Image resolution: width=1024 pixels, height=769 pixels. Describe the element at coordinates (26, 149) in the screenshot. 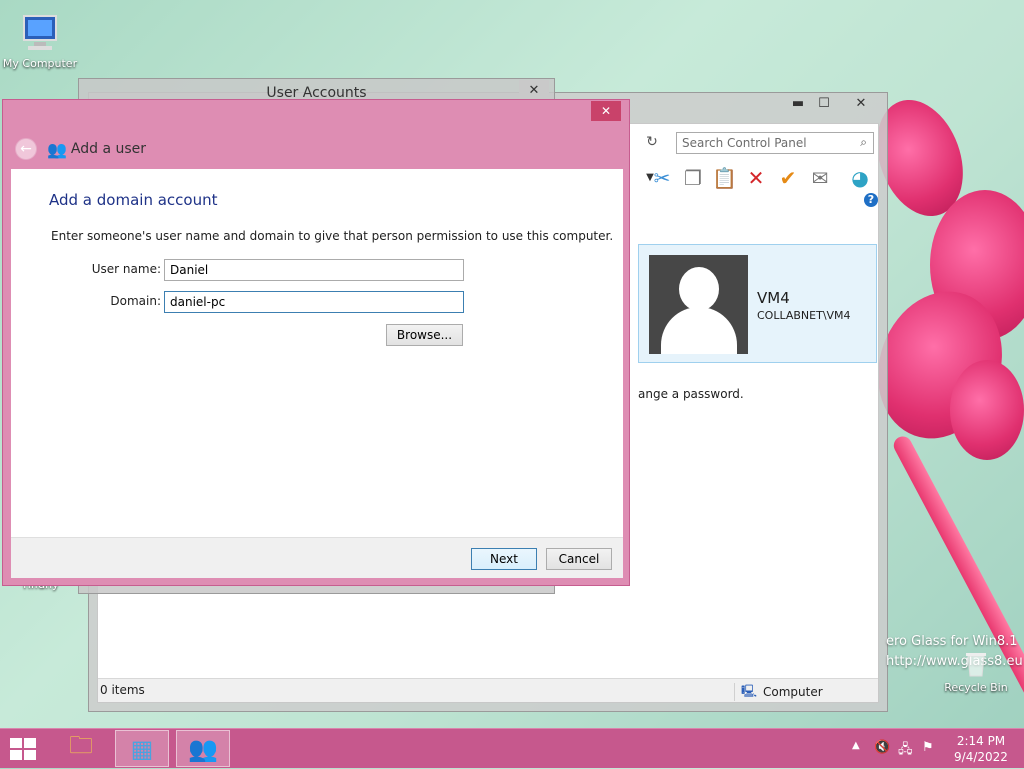

I see `back-arrow-icon: ←` at that location.